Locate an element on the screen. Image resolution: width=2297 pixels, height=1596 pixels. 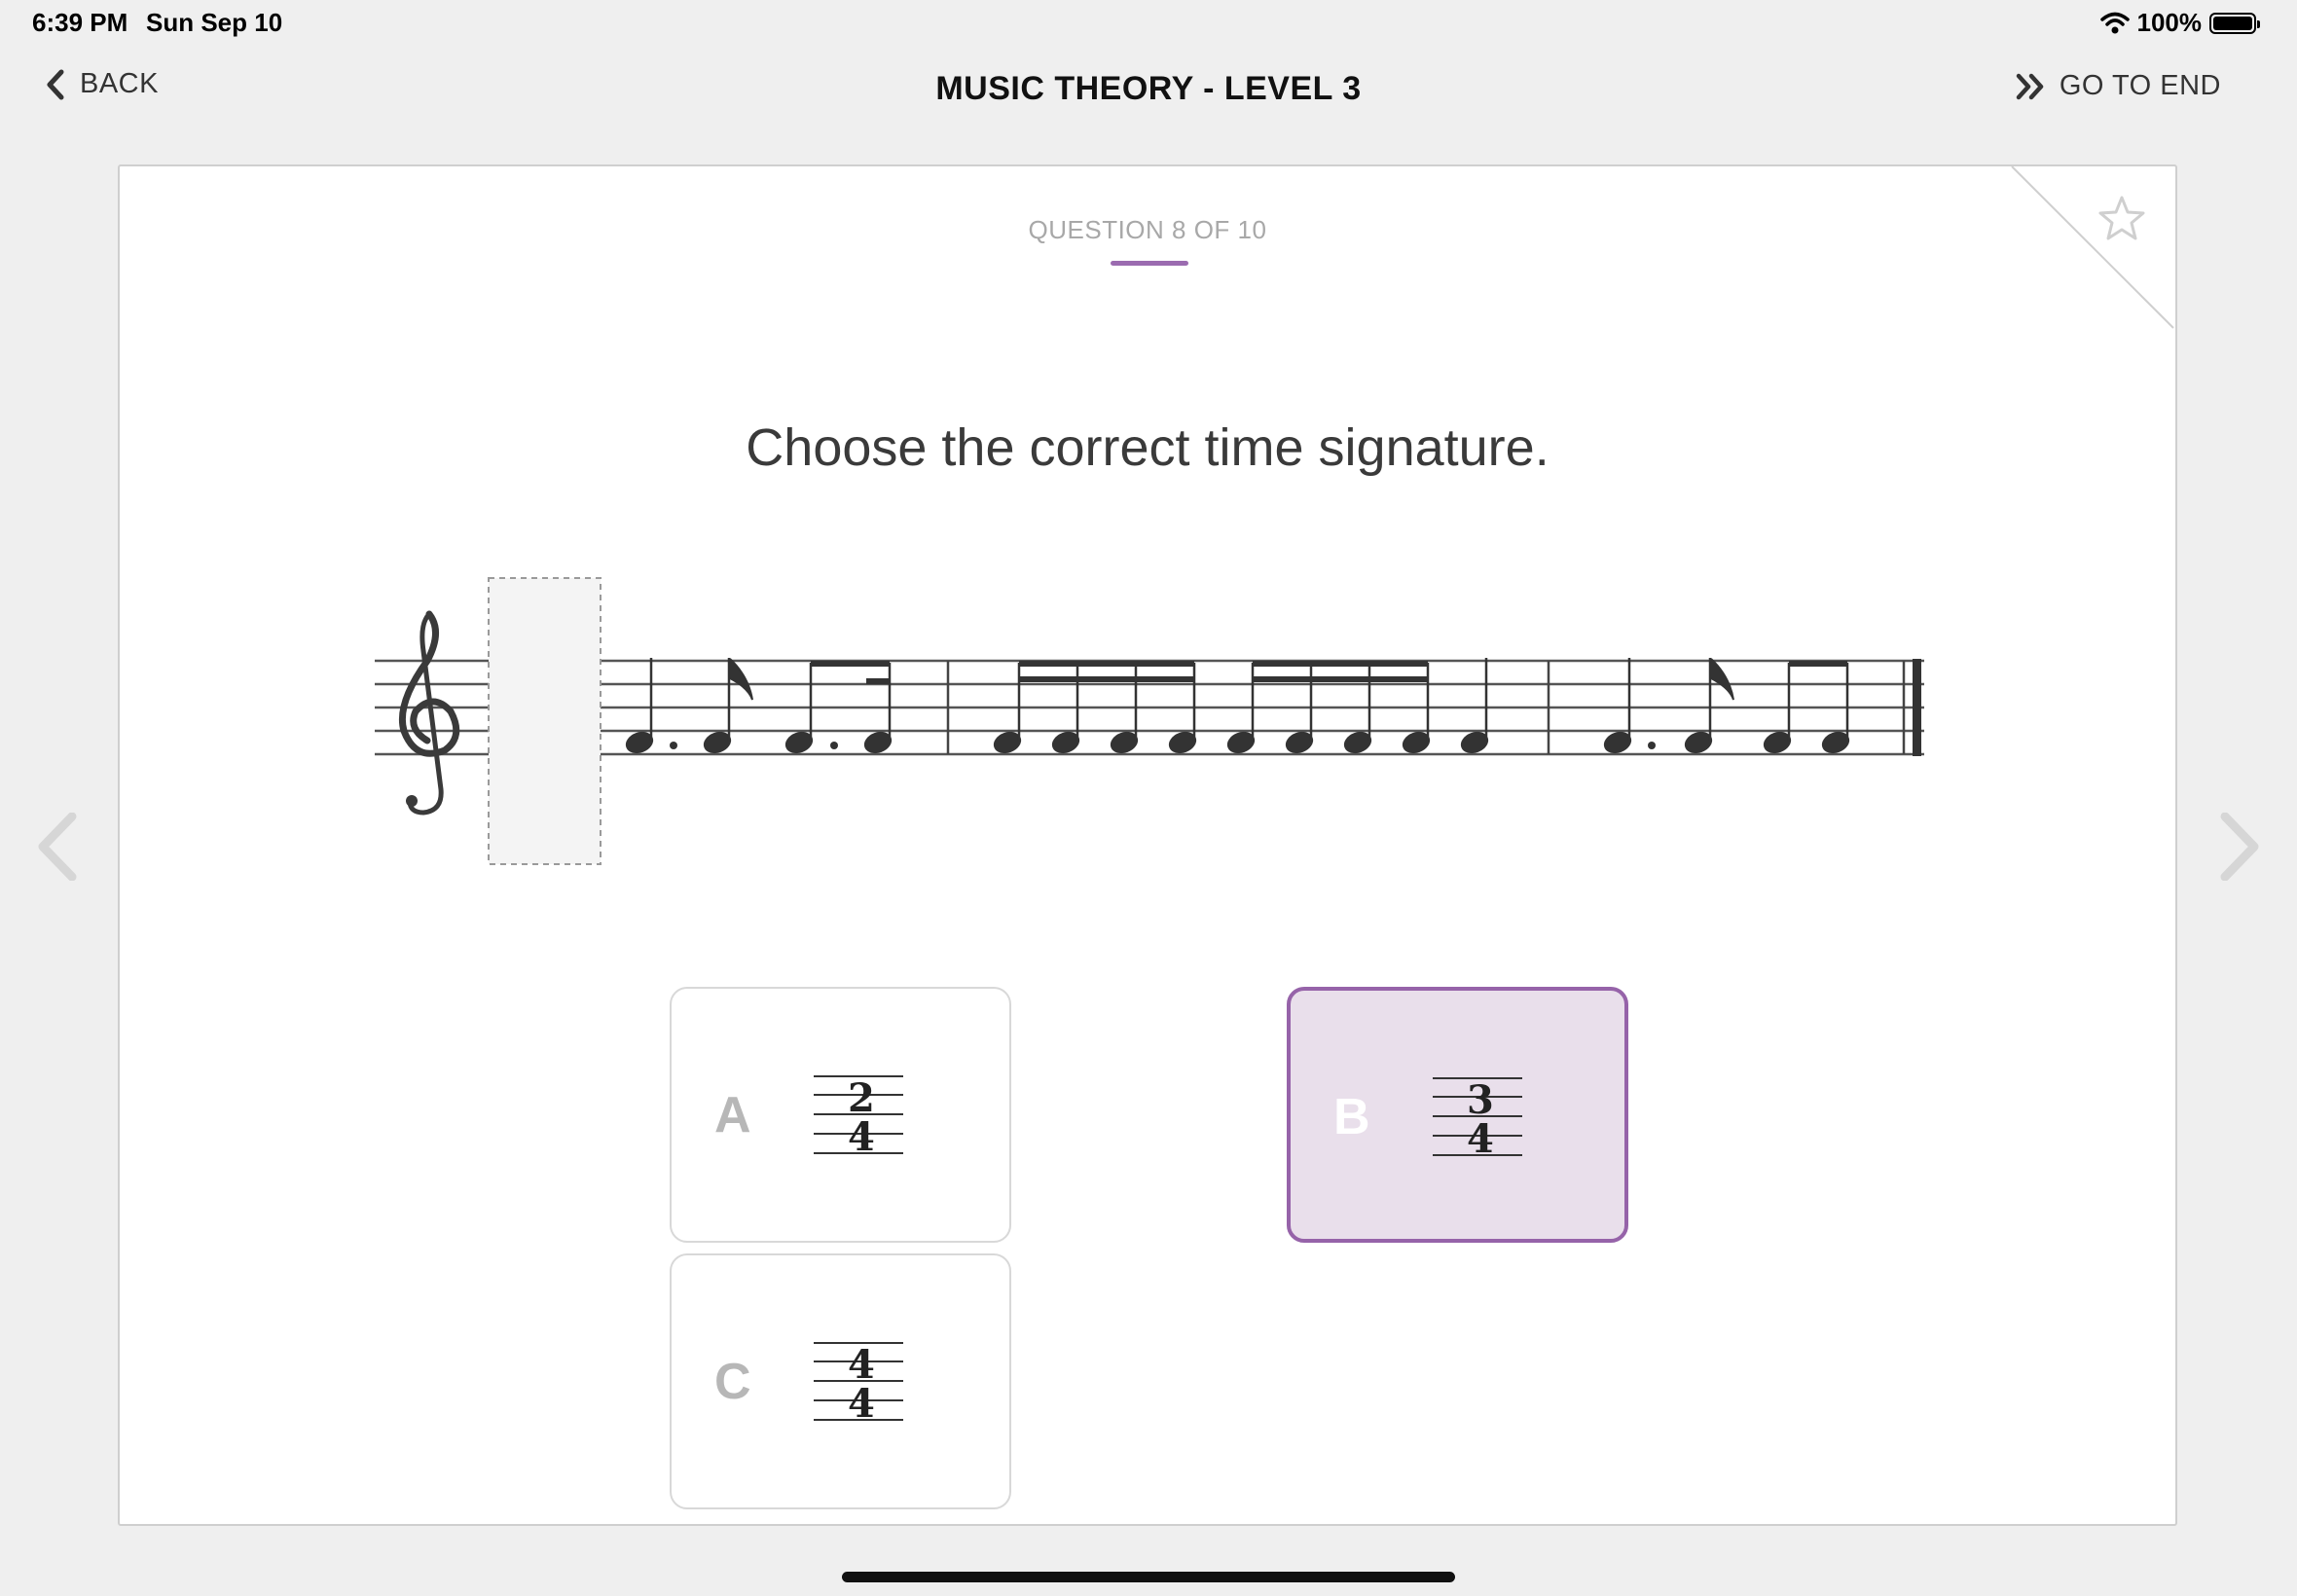
answer-option-c: C 4 4 is located at coordinates (841, 1381).